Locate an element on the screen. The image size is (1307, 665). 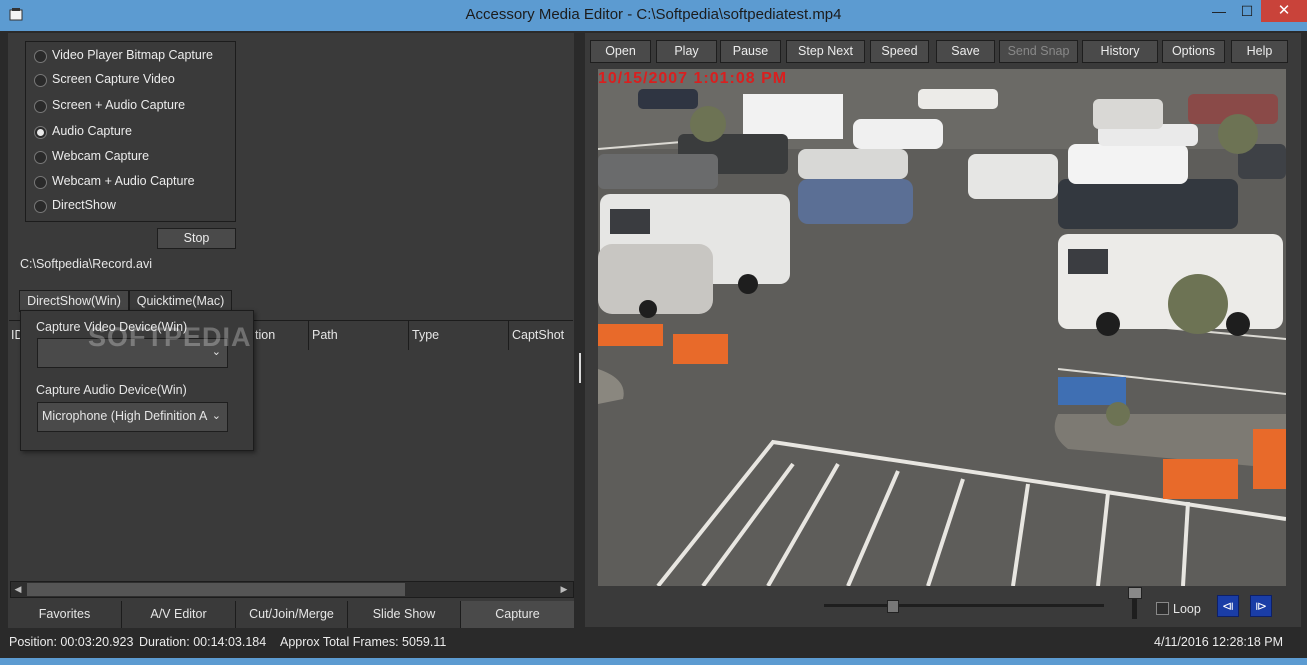
splitter-grip-icon is located at coordinates (580, 368).